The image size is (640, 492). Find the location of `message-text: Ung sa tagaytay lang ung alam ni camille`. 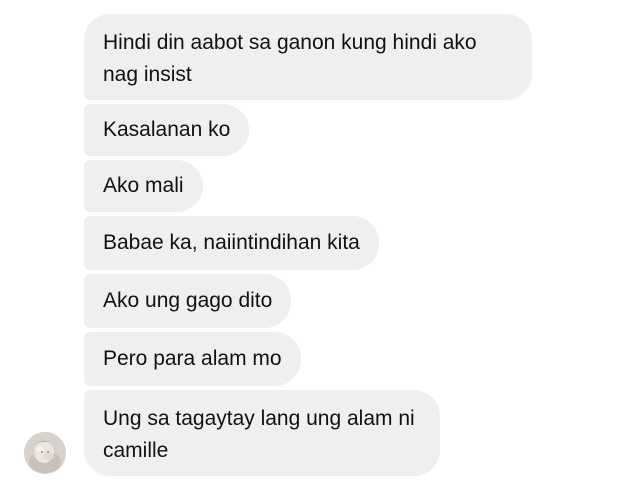

message-text: Ung sa tagaytay lang ung alam ni camille is located at coordinates (259, 434).